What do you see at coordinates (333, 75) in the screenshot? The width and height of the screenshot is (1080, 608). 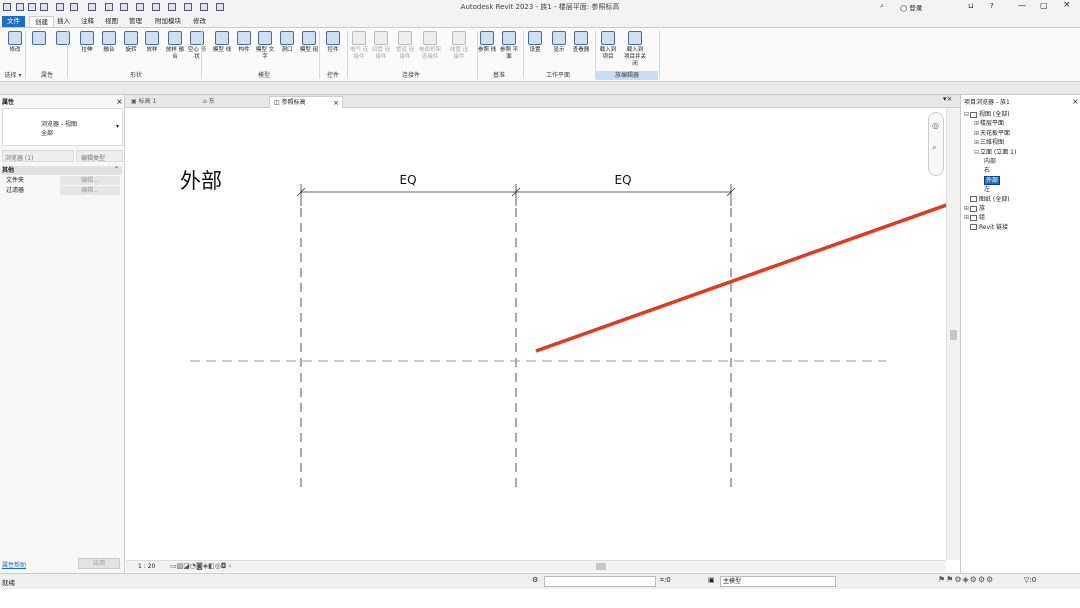 I see `ribbon-panel-label: 控件` at bounding box center [333, 75].